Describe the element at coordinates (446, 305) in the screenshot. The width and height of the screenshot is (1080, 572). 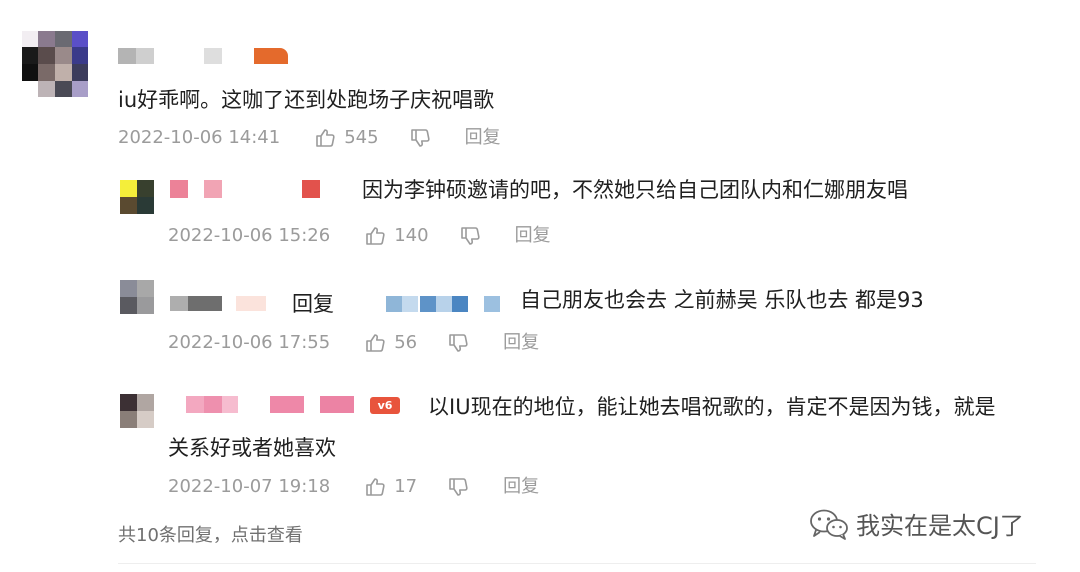
I see `reply-to-username-blurred` at that location.